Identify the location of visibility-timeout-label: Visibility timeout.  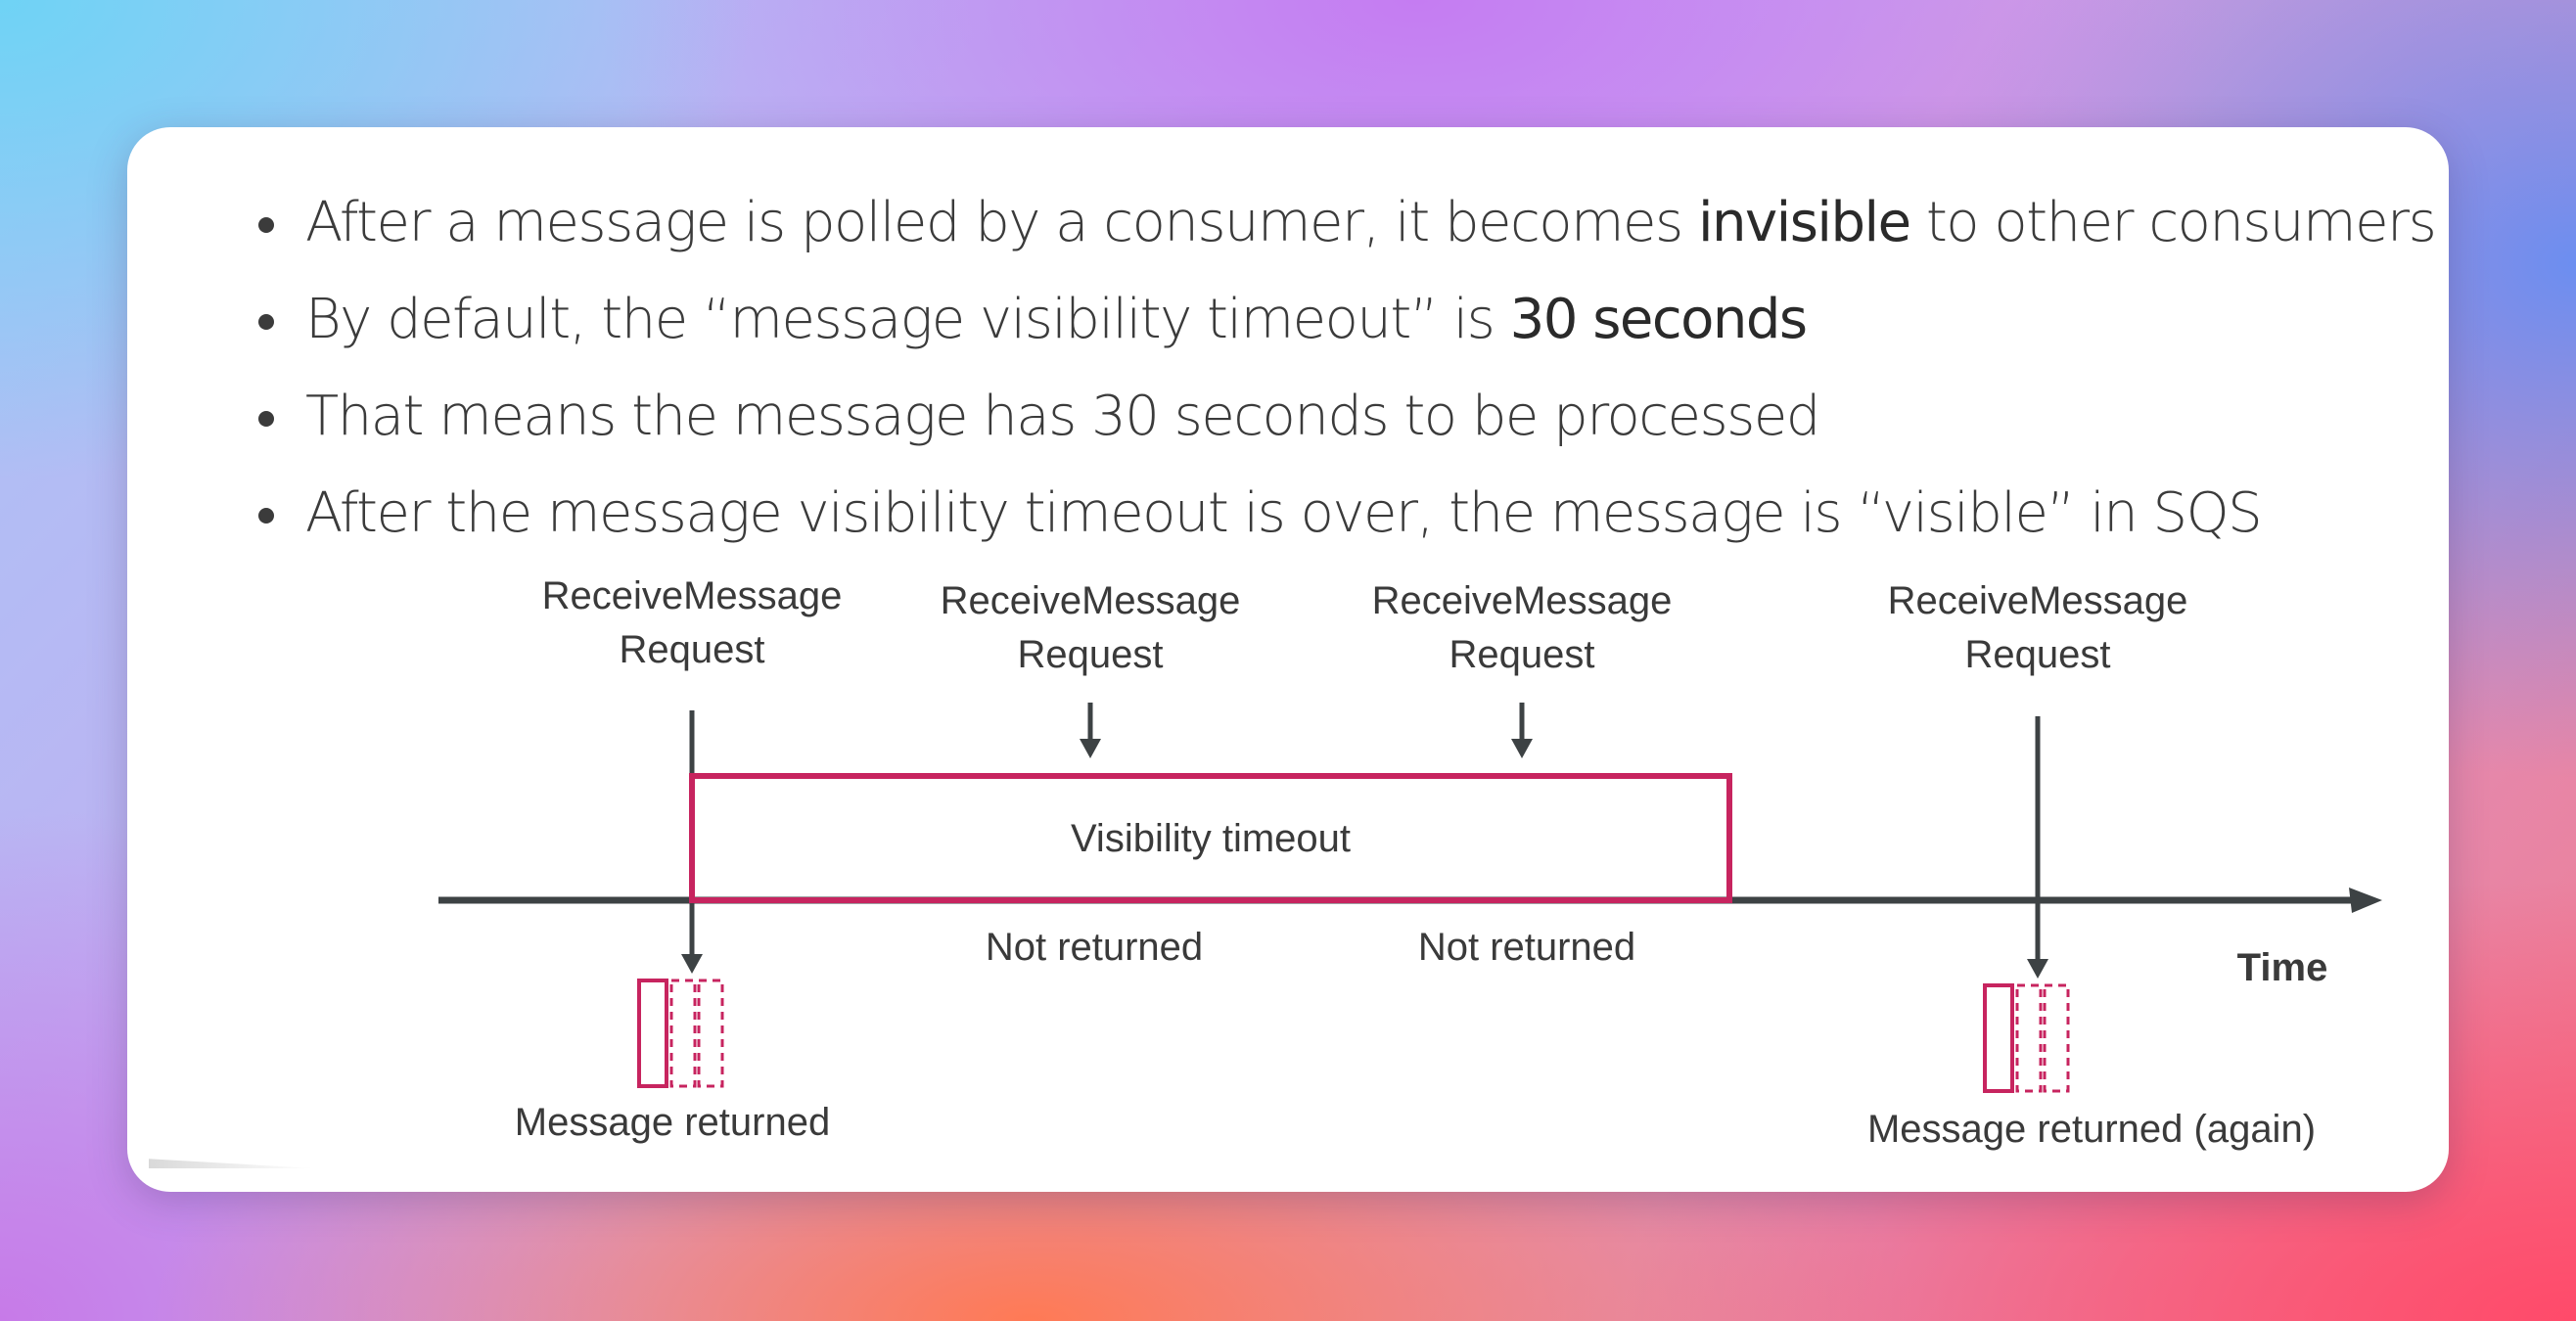
(1211, 838).